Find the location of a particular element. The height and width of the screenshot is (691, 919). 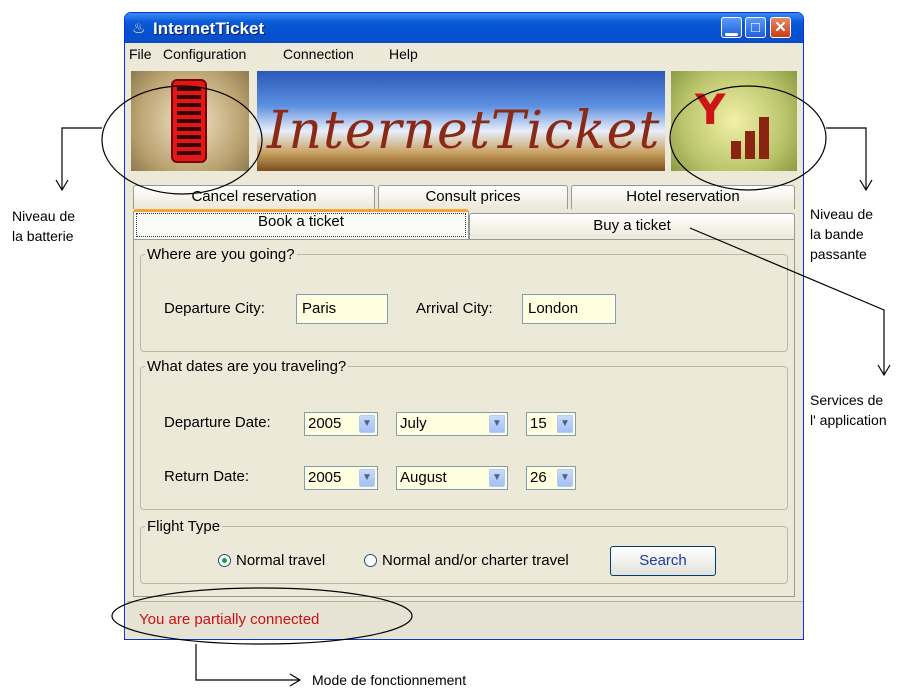

services-annotation-line: Services de is located at coordinates (847, 400).